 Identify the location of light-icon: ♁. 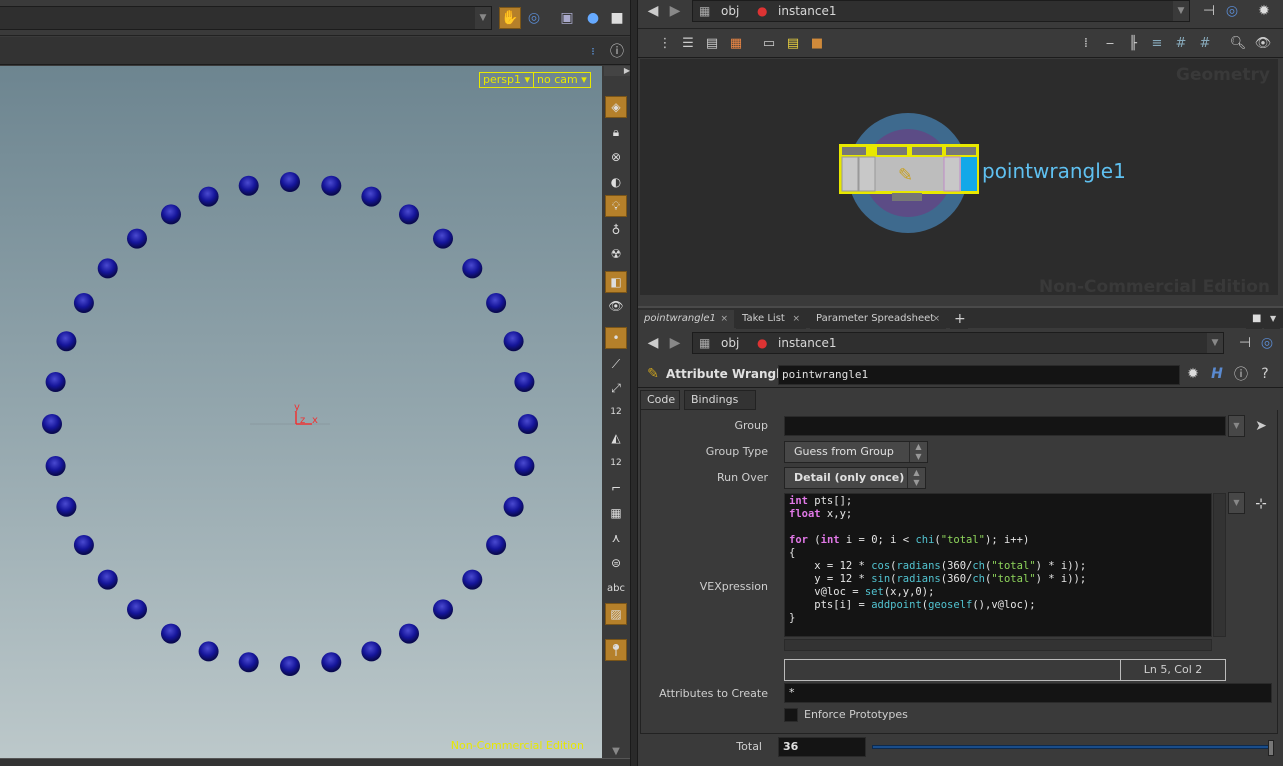
(616, 230).